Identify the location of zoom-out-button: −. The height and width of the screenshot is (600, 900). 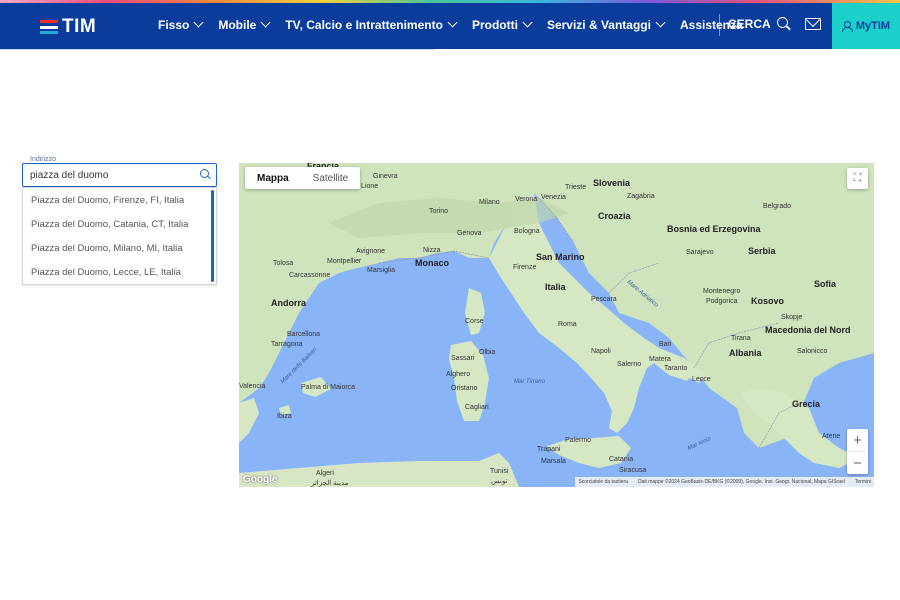
(857, 463).